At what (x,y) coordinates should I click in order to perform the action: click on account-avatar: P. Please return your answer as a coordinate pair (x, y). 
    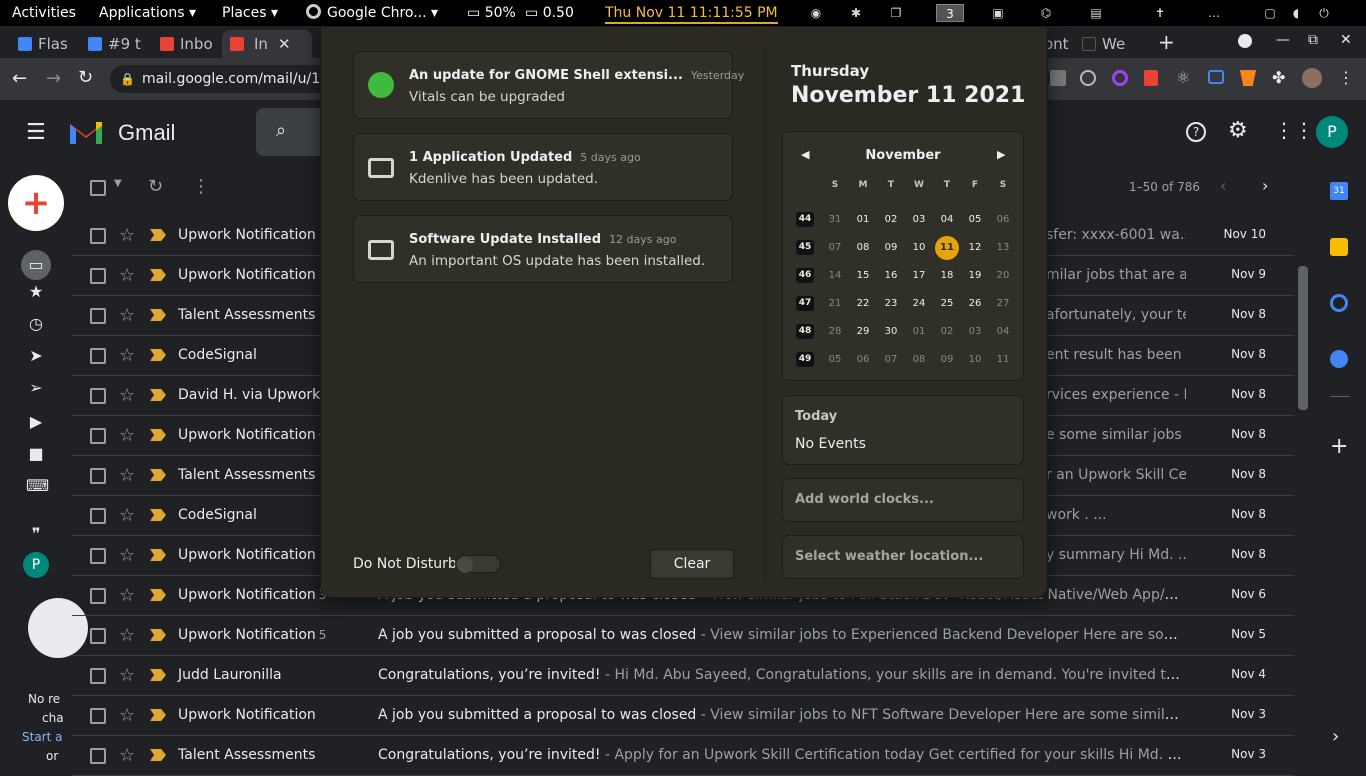
    Looking at the image, I should click on (1332, 132).